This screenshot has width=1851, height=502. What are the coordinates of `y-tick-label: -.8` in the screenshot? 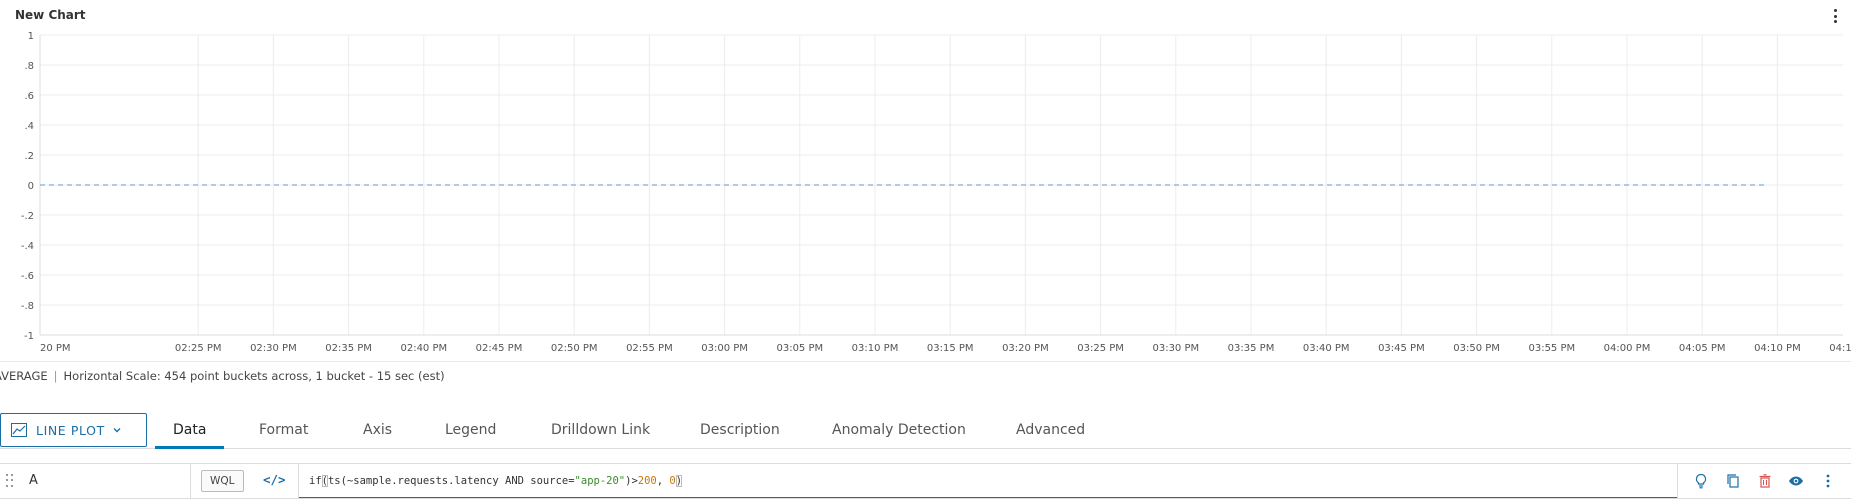 It's located at (27, 306).